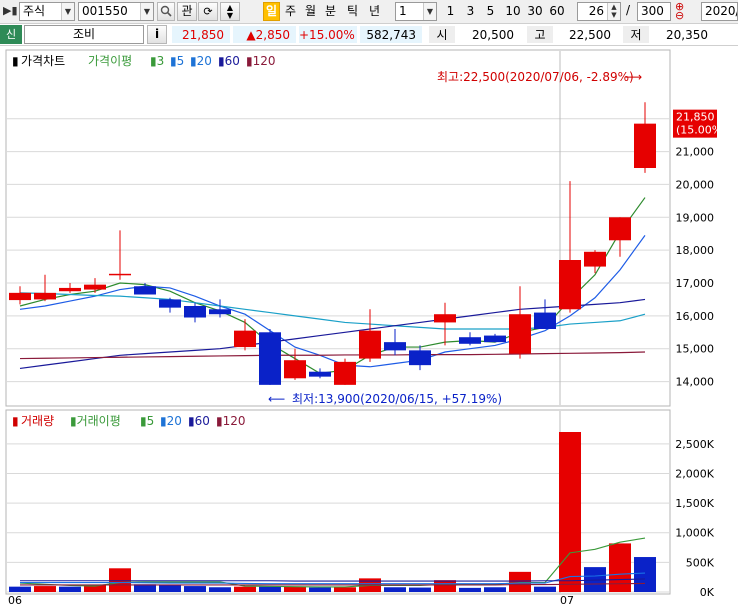 The height and width of the screenshot is (606, 738). What do you see at coordinates (654, 11) in the screenshot?
I see `total-count-input: 300` at bounding box center [654, 11].